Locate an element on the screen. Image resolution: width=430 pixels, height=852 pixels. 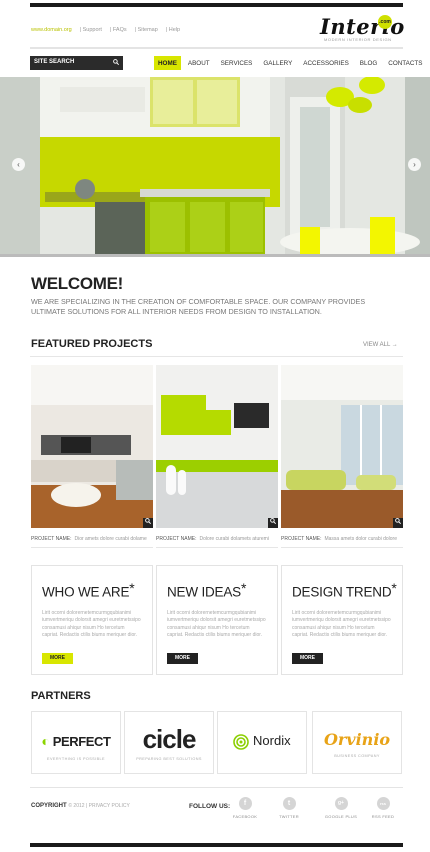
perfect-leaf-icon: ◐ is located at coordinates (45, 741).